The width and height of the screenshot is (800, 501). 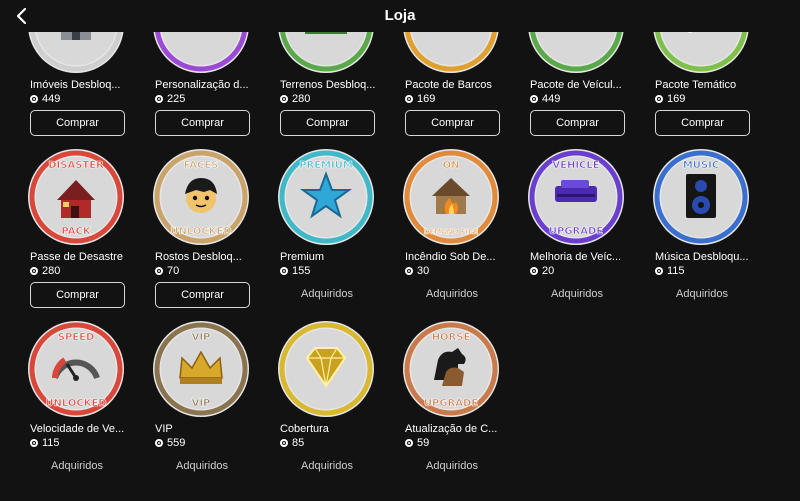 I want to click on speedometer-icon: SPEED UNLOCKED, so click(x=76, y=369).